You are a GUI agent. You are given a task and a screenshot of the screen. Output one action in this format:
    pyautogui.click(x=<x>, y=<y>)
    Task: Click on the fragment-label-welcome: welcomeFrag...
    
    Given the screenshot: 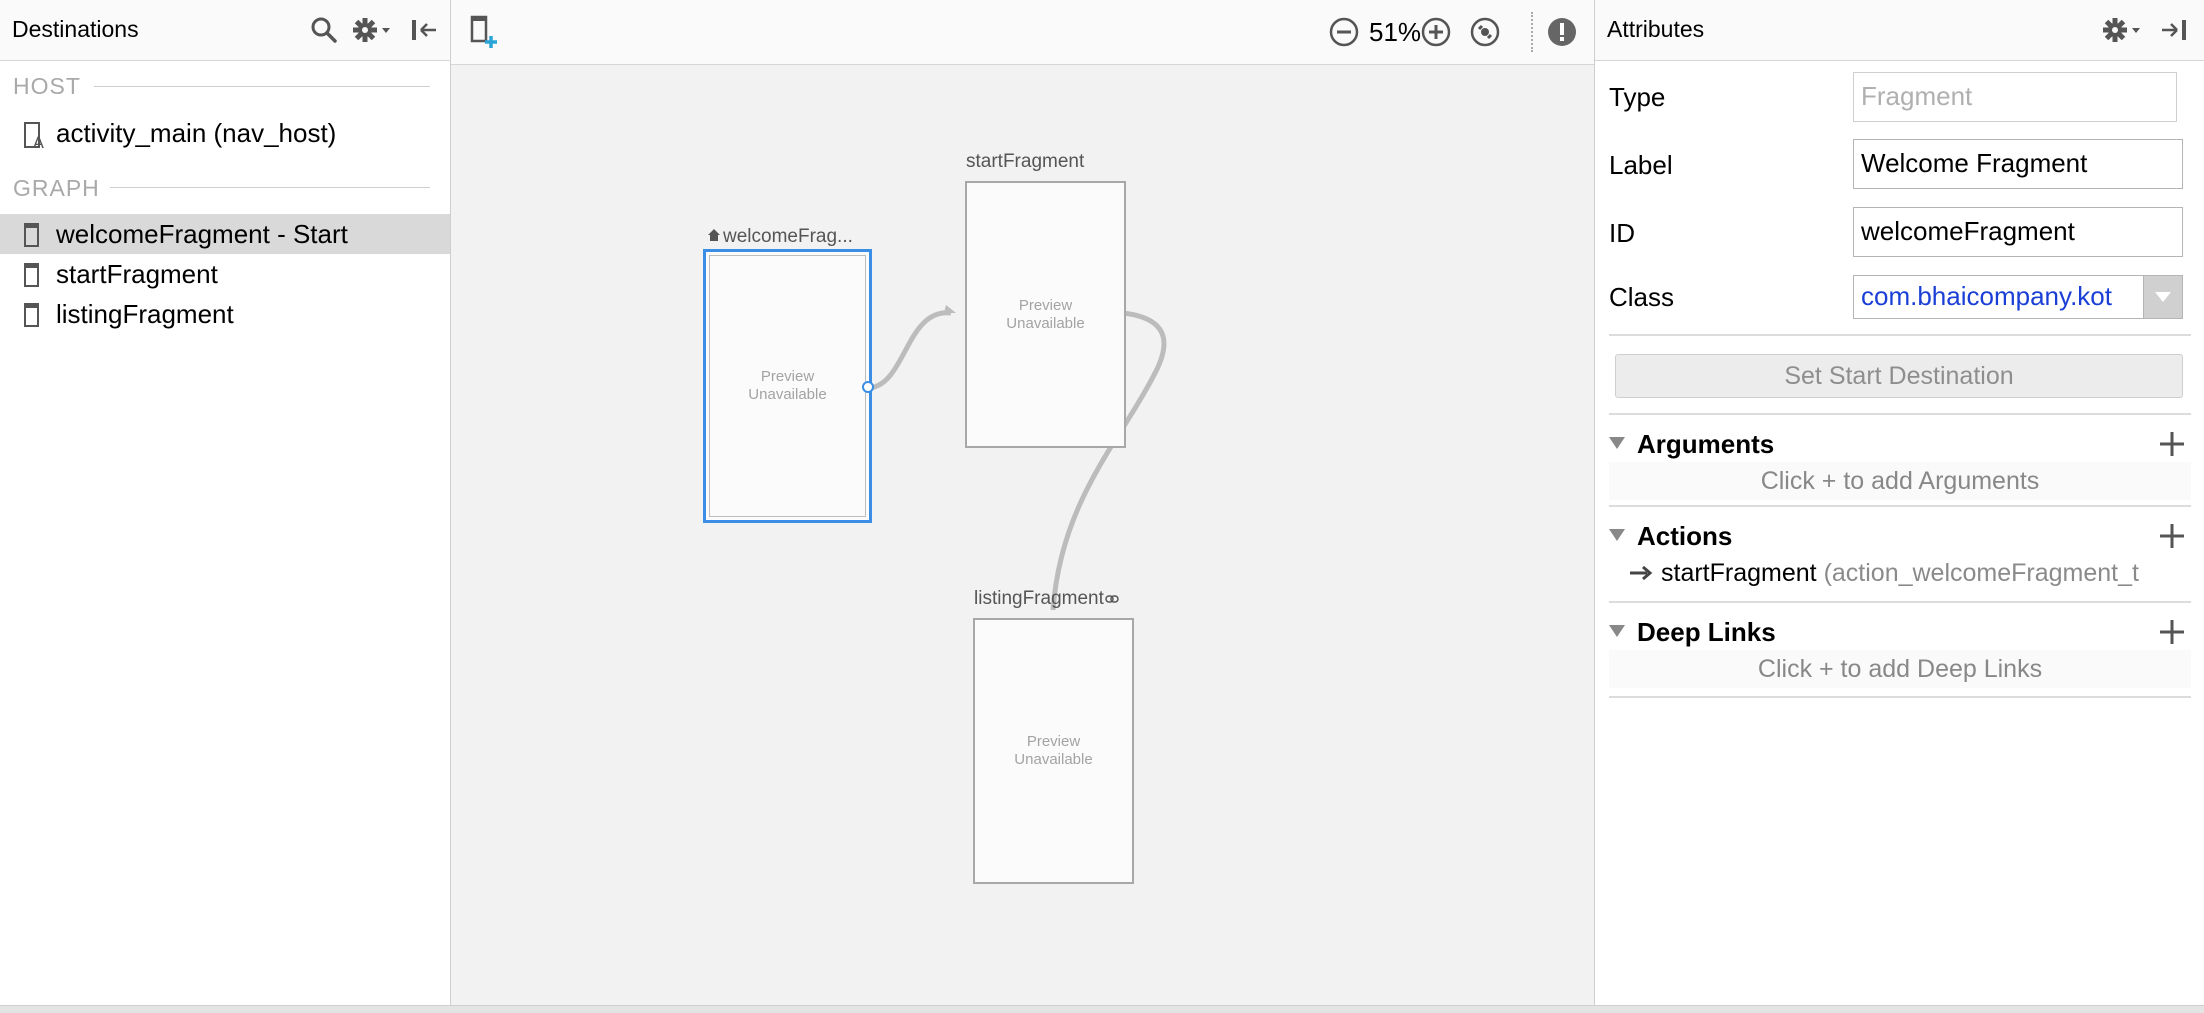 What is the action you would take?
    pyautogui.click(x=780, y=237)
    